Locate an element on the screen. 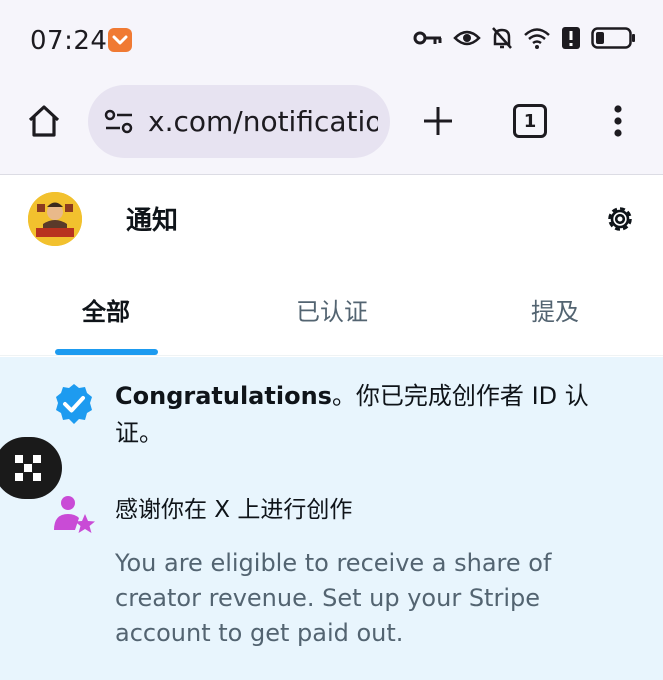 This screenshot has height=680, width=663. page-title: 通知 is located at coordinates (152, 221).